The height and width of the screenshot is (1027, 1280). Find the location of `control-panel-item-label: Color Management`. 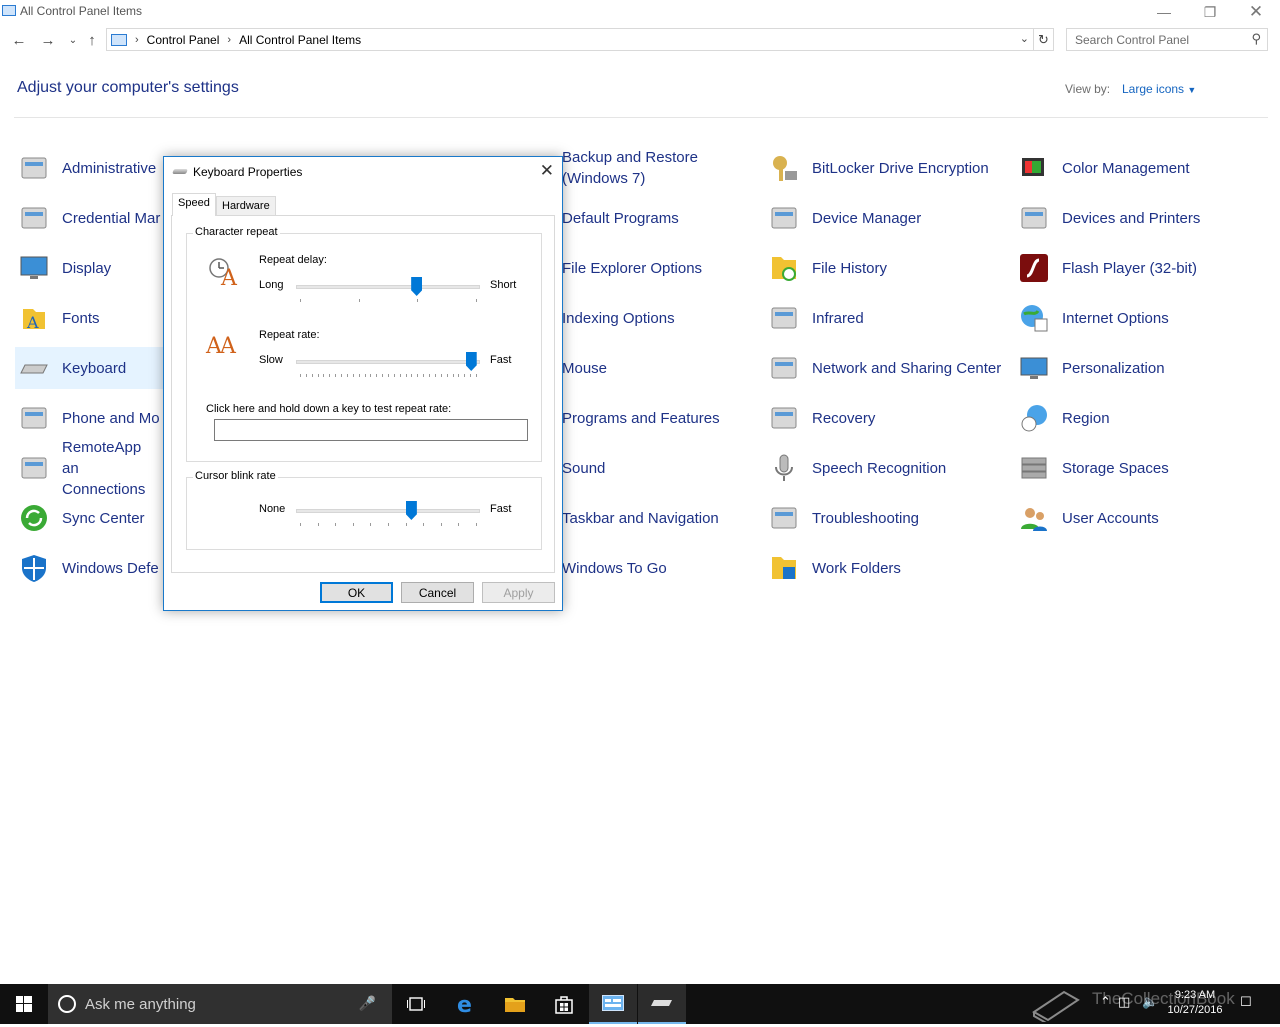

control-panel-item-label: Color Management is located at coordinates (1126, 168).